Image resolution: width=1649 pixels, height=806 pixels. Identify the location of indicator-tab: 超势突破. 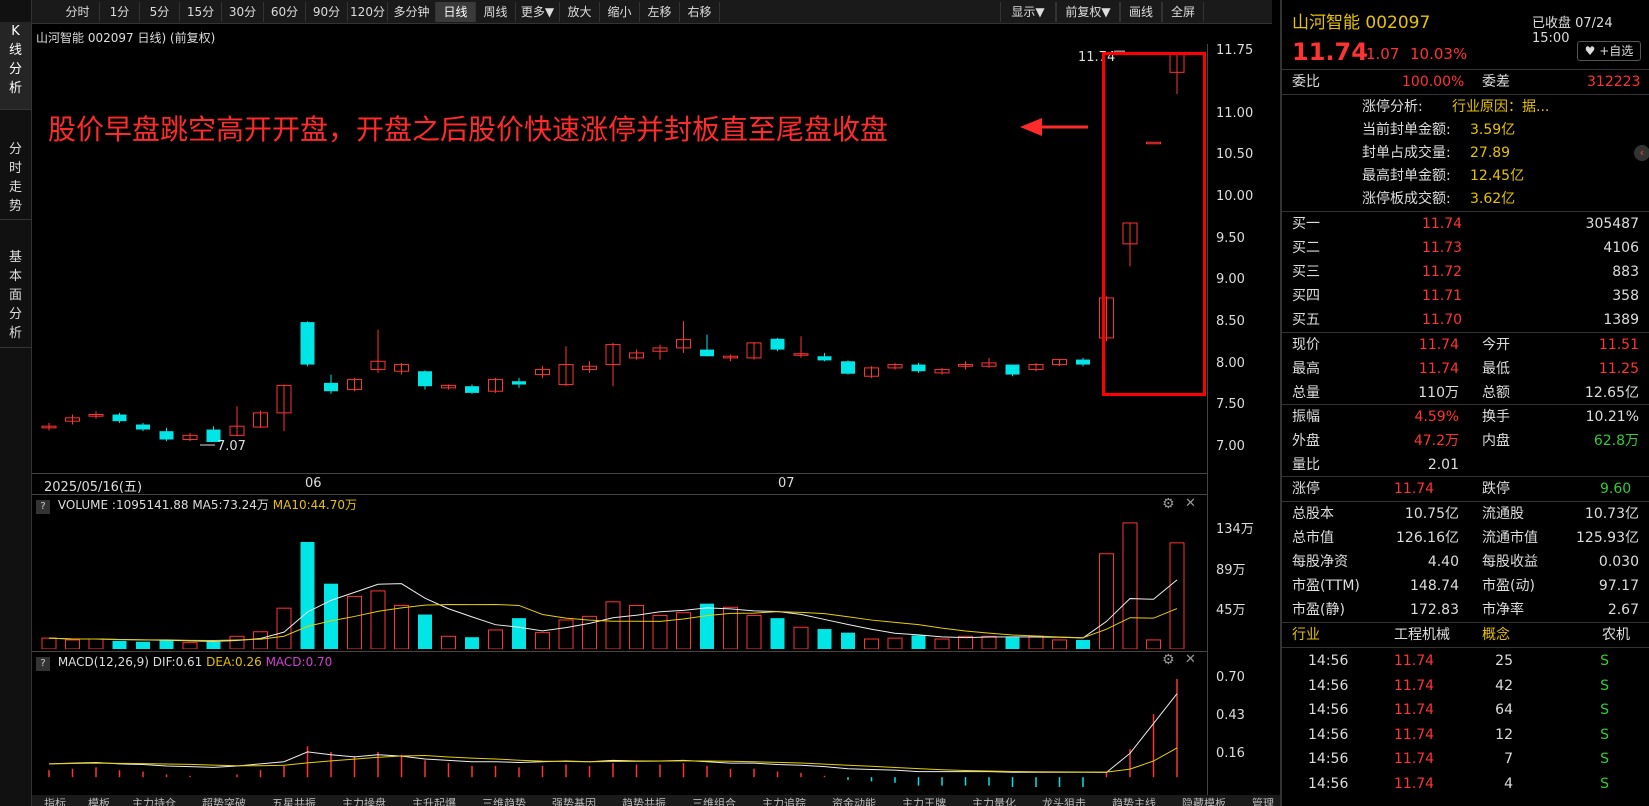
(224, 800).